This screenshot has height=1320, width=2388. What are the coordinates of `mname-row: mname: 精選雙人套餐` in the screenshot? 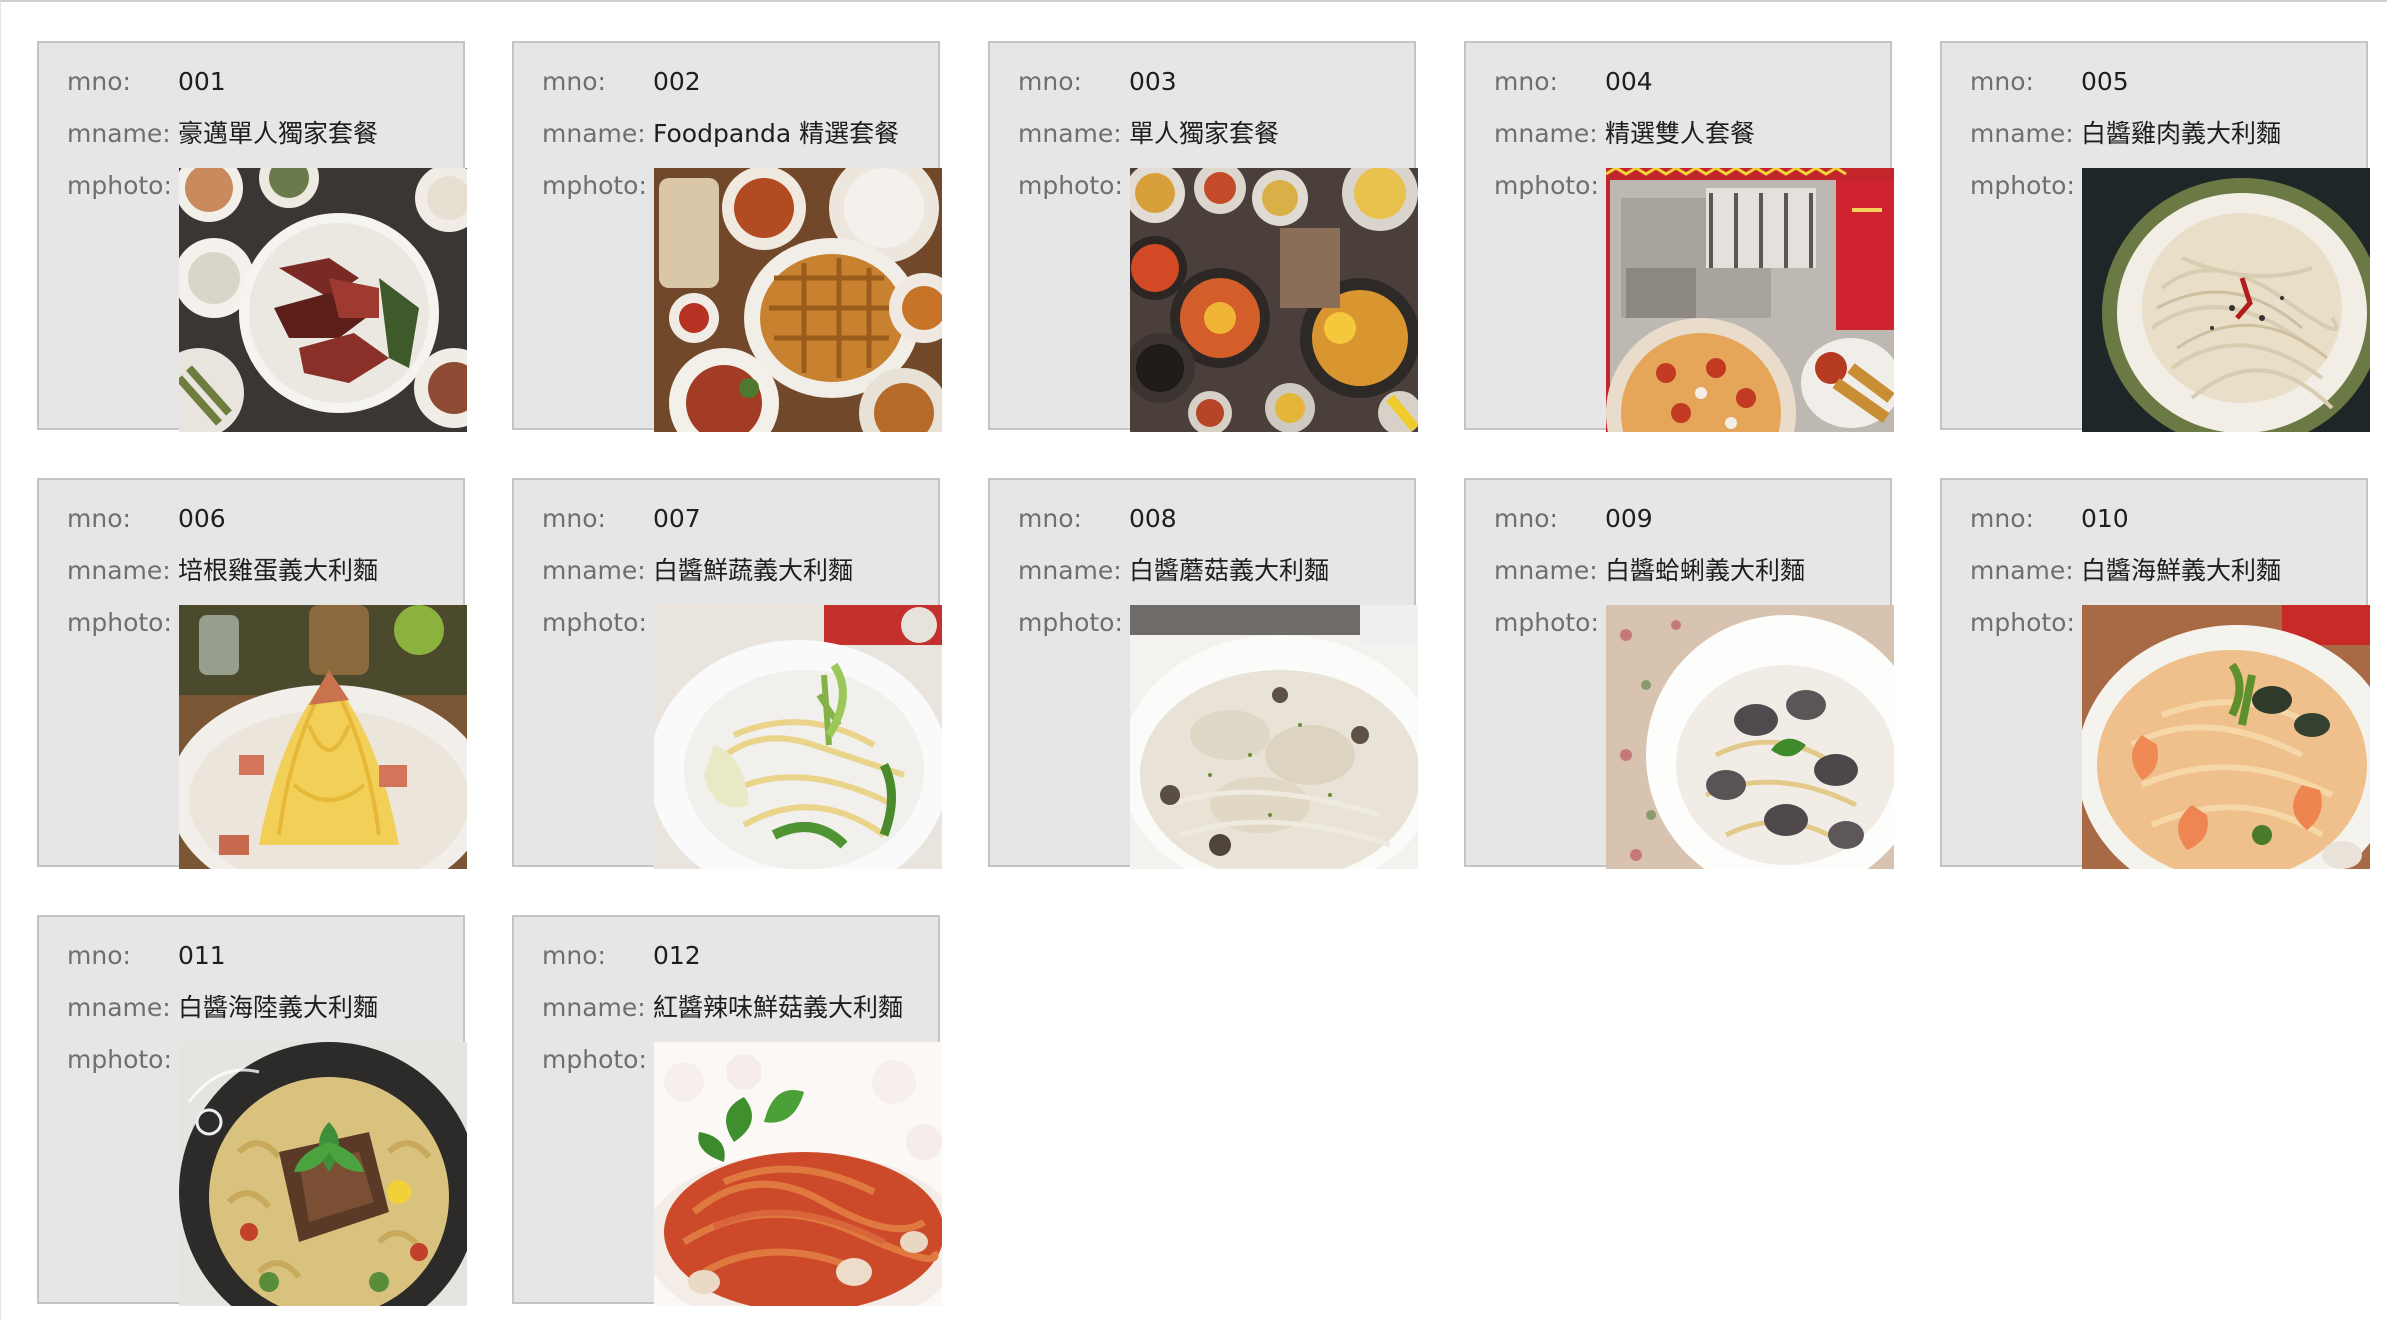 It's located at (1624, 134).